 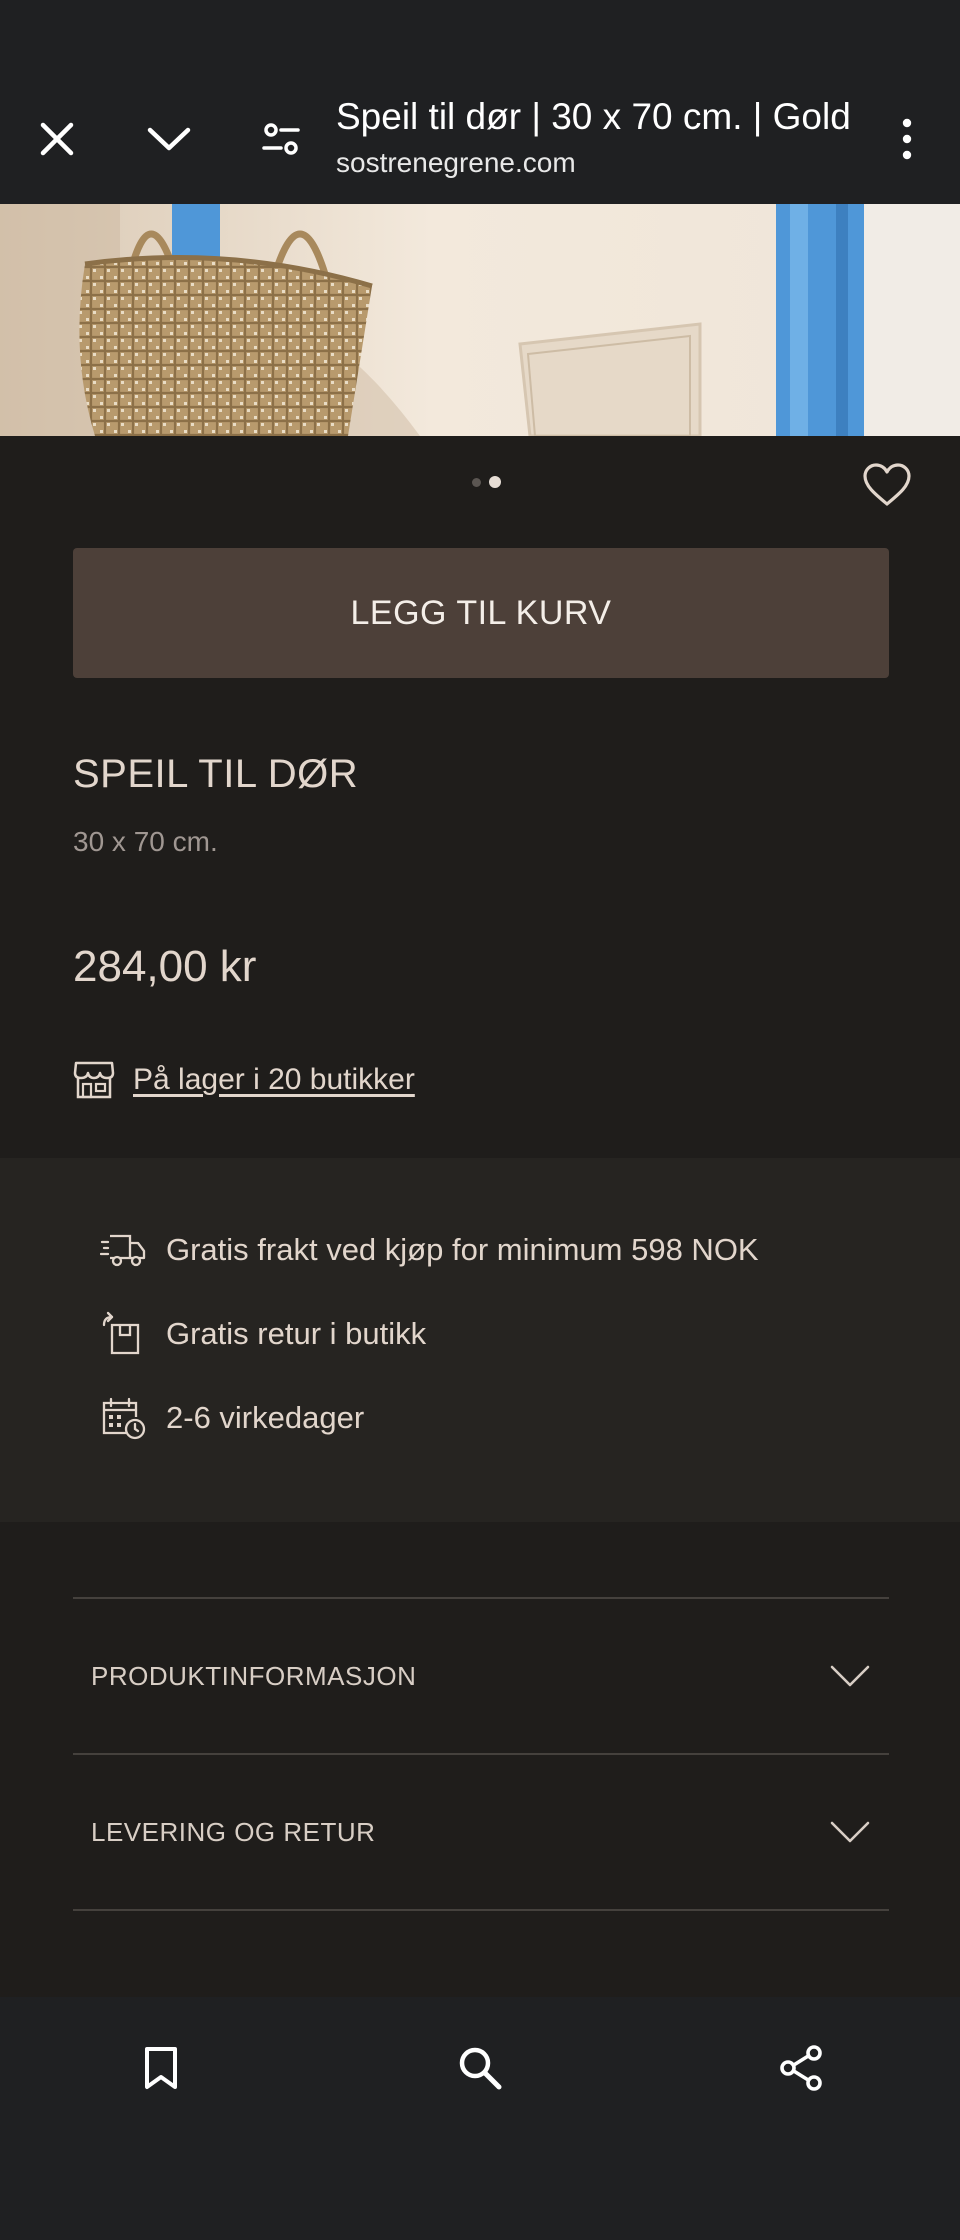 I want to click on accordion-label: LEVERING OG RETUR, so click(x=233, y=1831).